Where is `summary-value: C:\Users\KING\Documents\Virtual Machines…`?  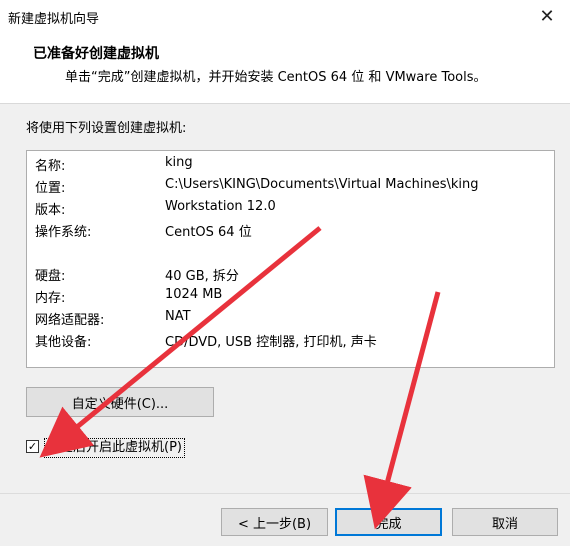 summary-value: C:\Users\KING\Documents\Virtual Machines… is located at coordinates (322, 184).